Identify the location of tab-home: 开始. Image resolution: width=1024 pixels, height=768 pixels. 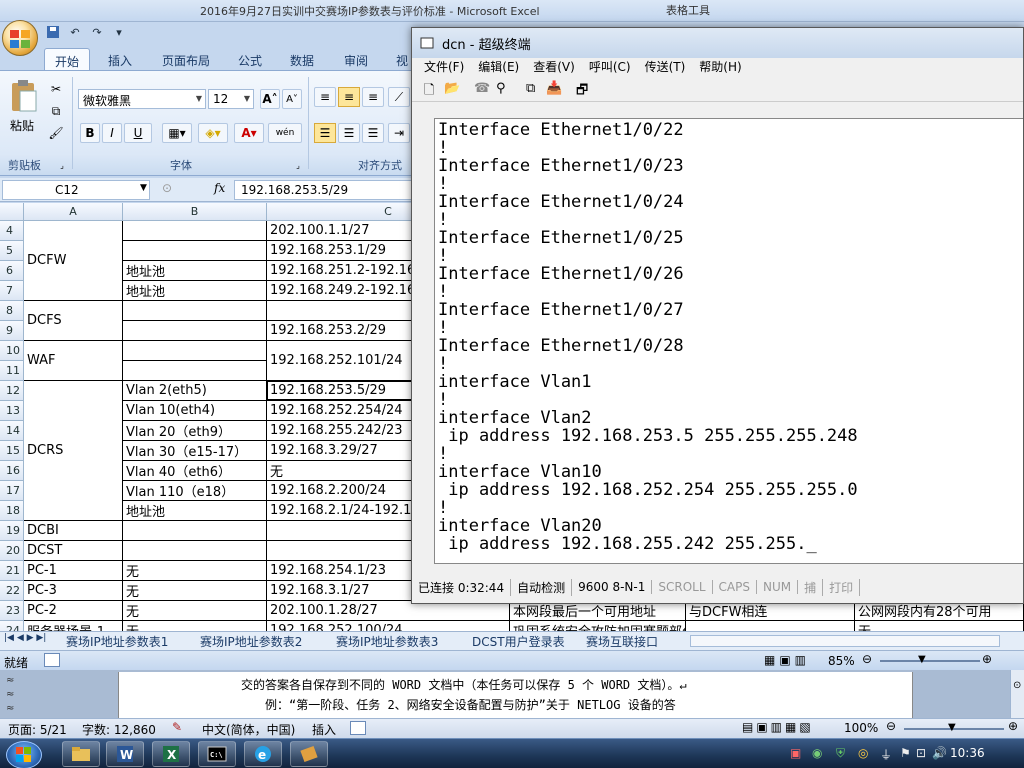
(67, 59).